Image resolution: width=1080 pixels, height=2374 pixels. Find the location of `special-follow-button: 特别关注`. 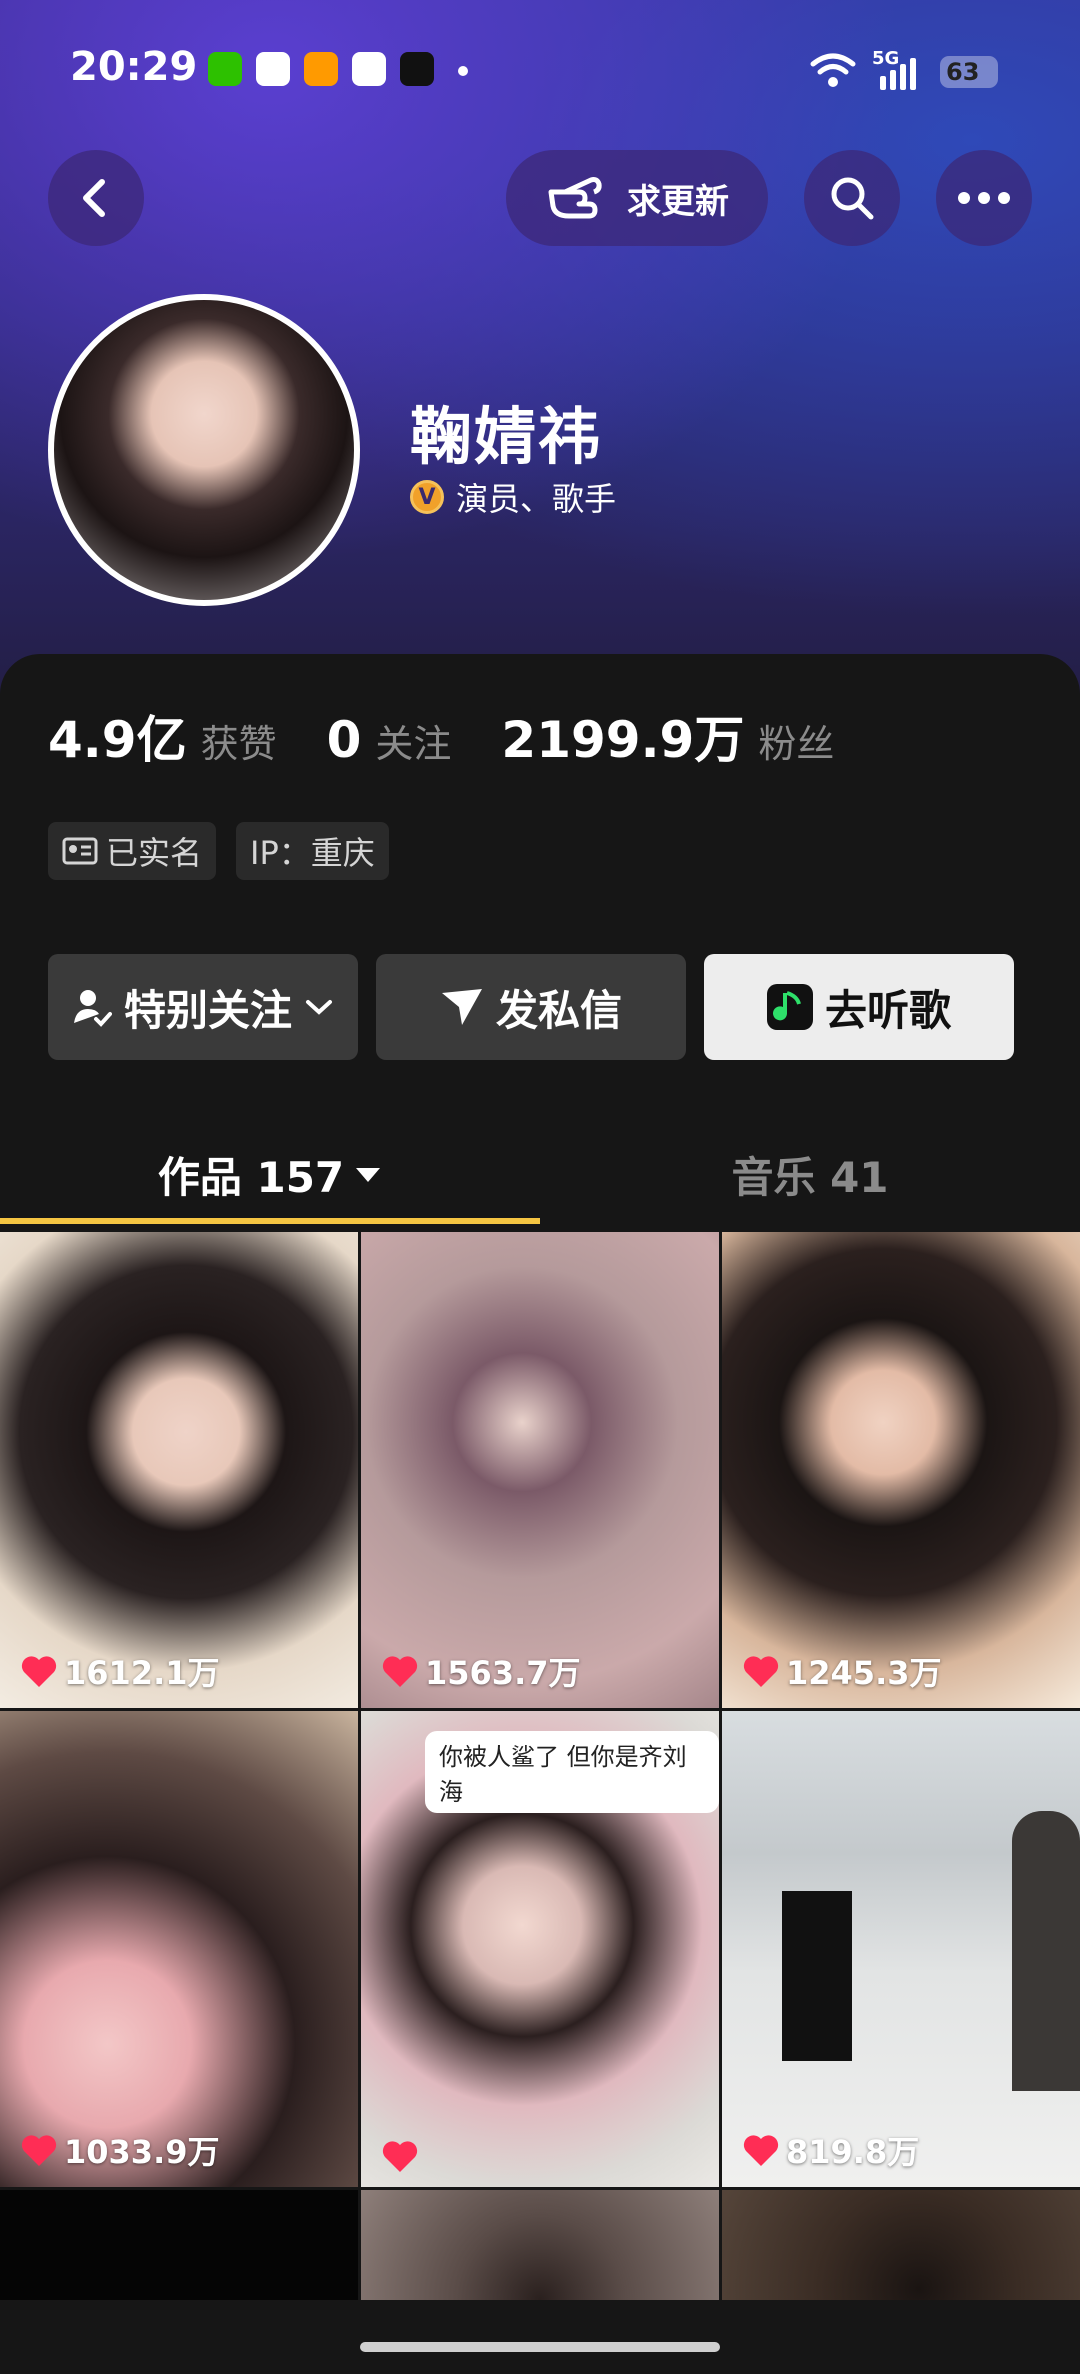

special-follow-button: 特别关注 is located at coordinates (203, 1007).